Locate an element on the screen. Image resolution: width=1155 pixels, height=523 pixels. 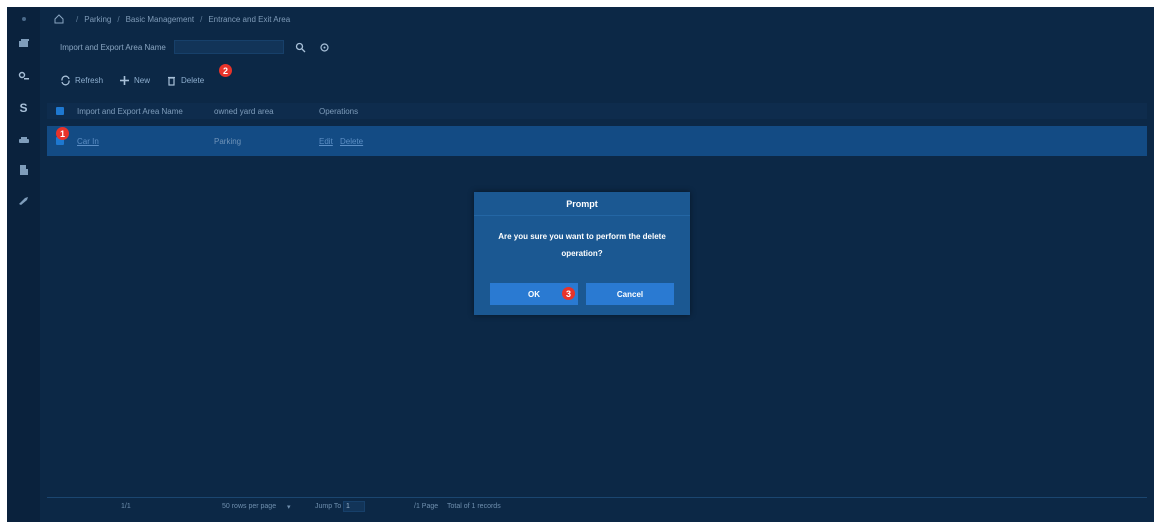
rows-per-page-select: 50 rows per page is located at coordinates (249, 506).